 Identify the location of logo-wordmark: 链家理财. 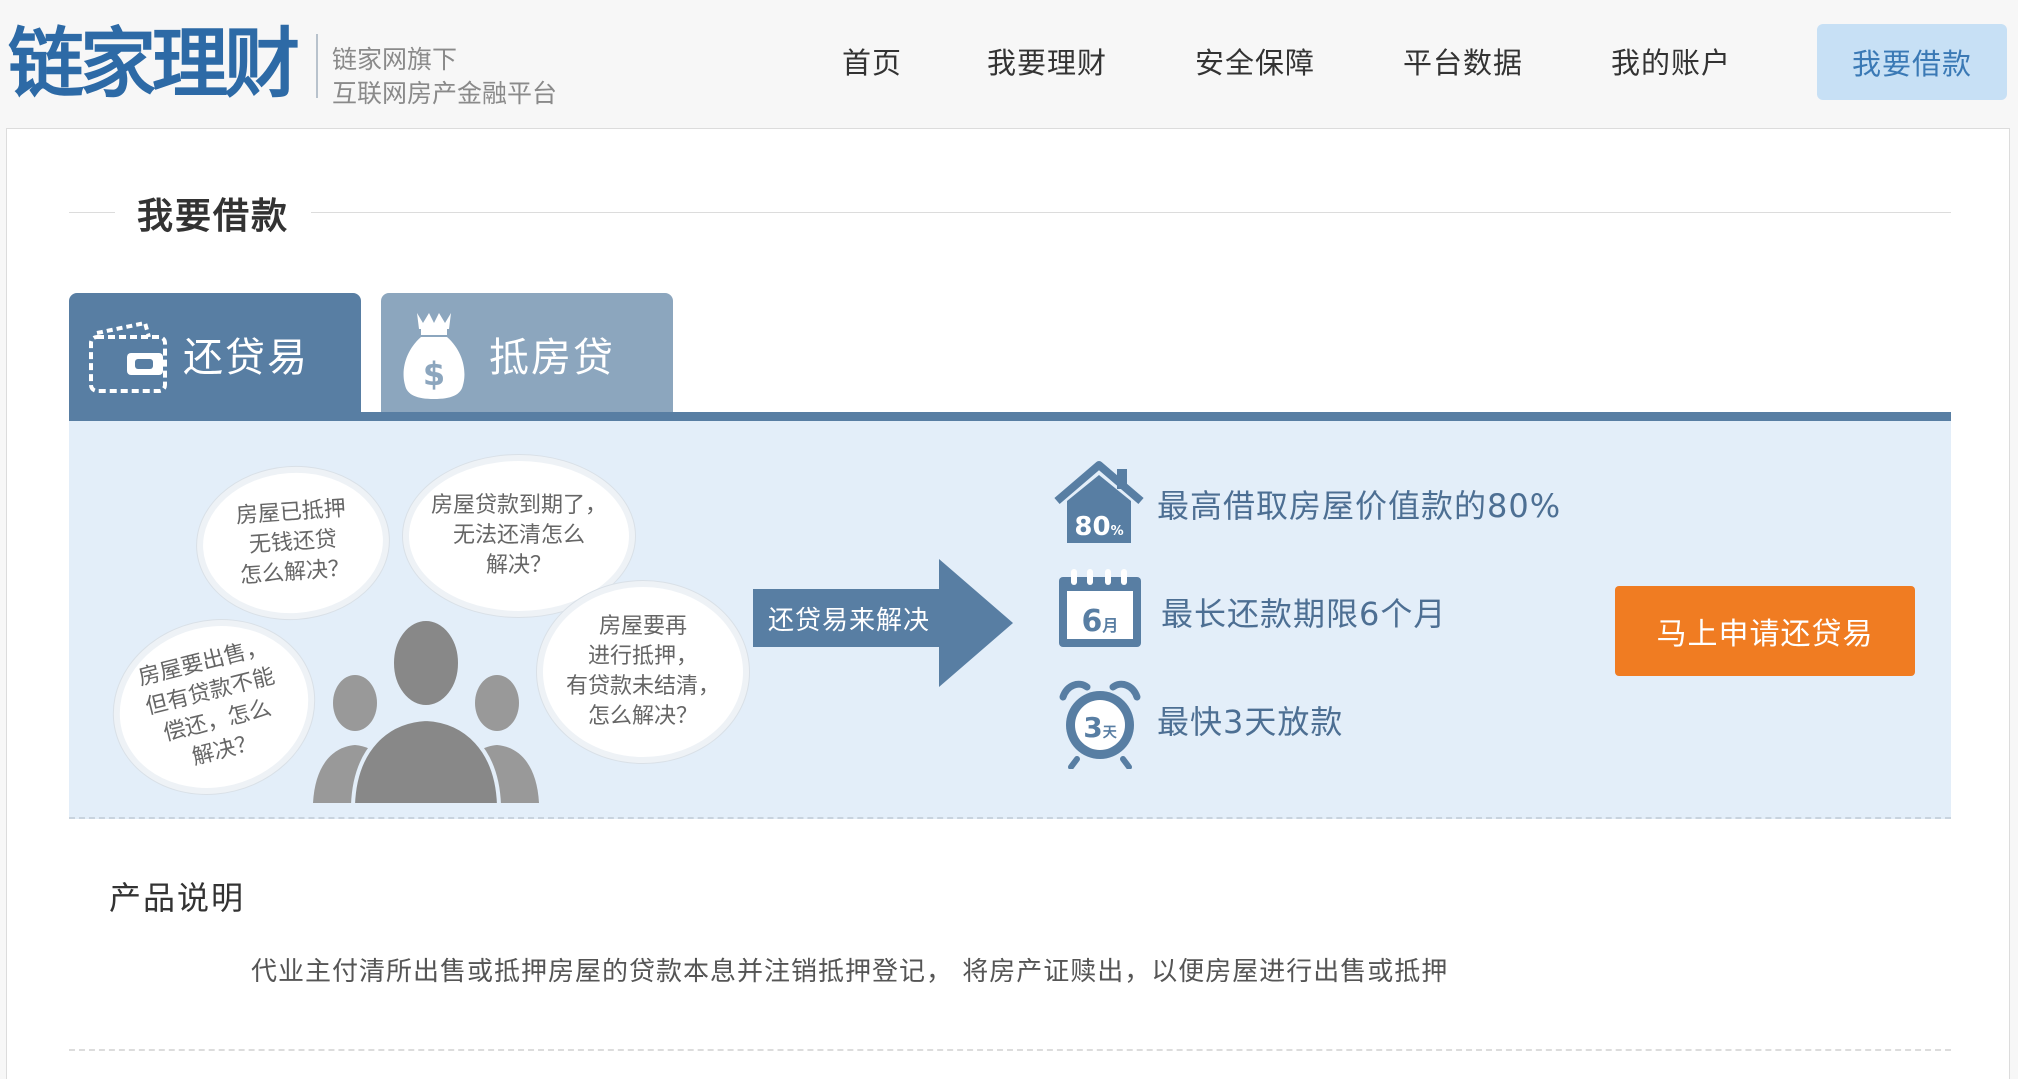
(154, 63).